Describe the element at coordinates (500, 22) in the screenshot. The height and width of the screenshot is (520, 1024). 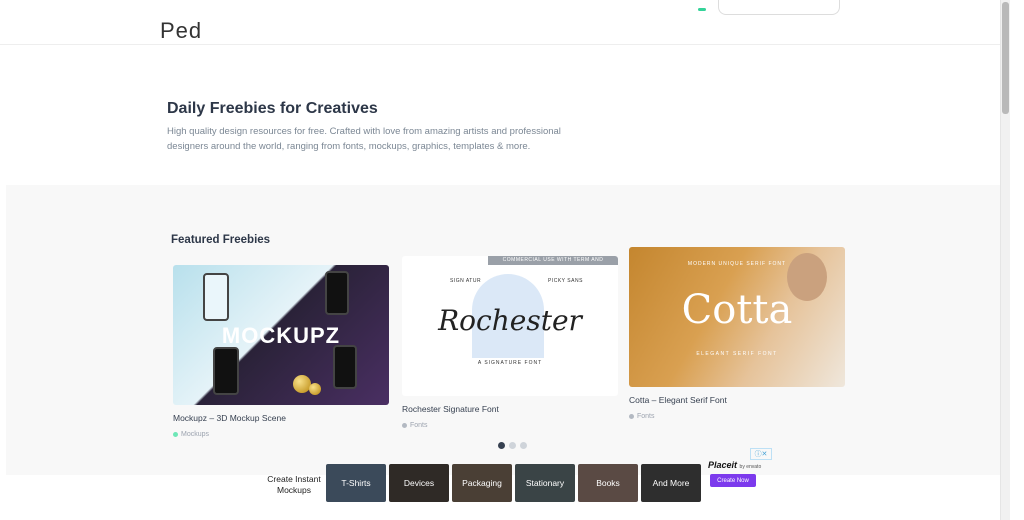
I see `site-header: Ped` at that location.